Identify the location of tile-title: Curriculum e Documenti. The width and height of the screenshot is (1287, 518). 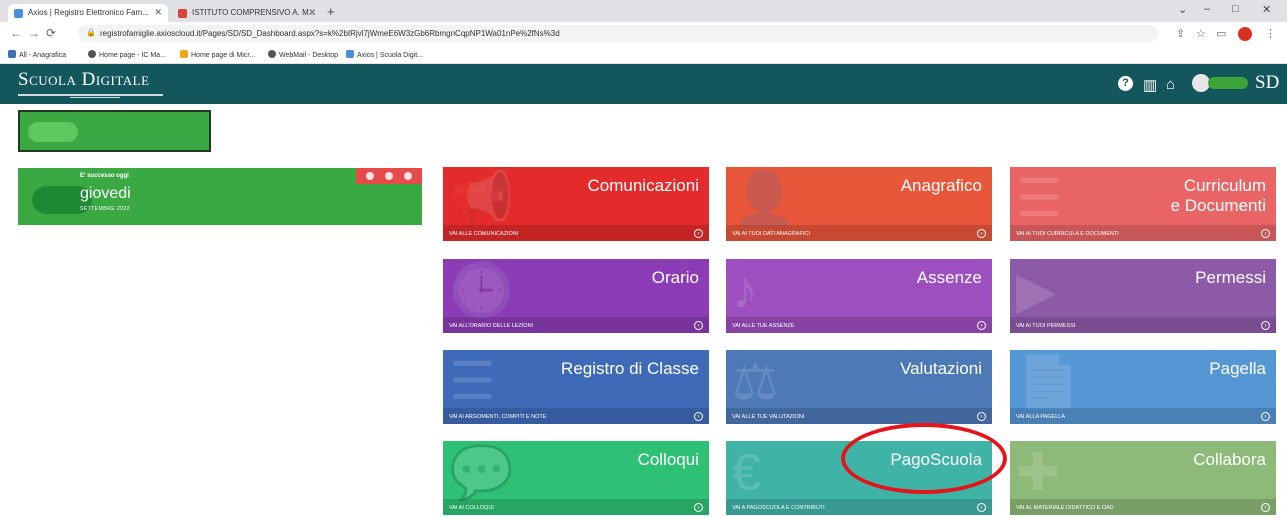
(1218, 196).